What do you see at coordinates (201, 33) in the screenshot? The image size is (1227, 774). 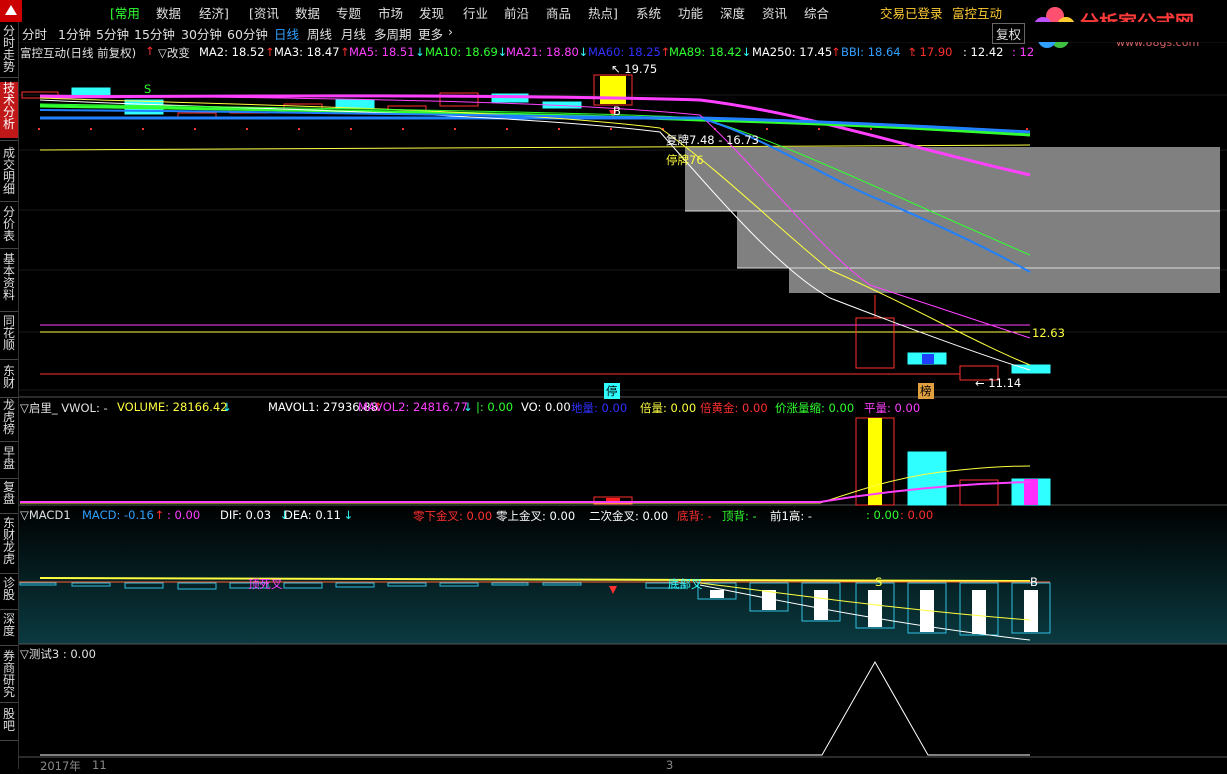 I see `timeframe-4: 30分钟` at bounding box center [201, 33].